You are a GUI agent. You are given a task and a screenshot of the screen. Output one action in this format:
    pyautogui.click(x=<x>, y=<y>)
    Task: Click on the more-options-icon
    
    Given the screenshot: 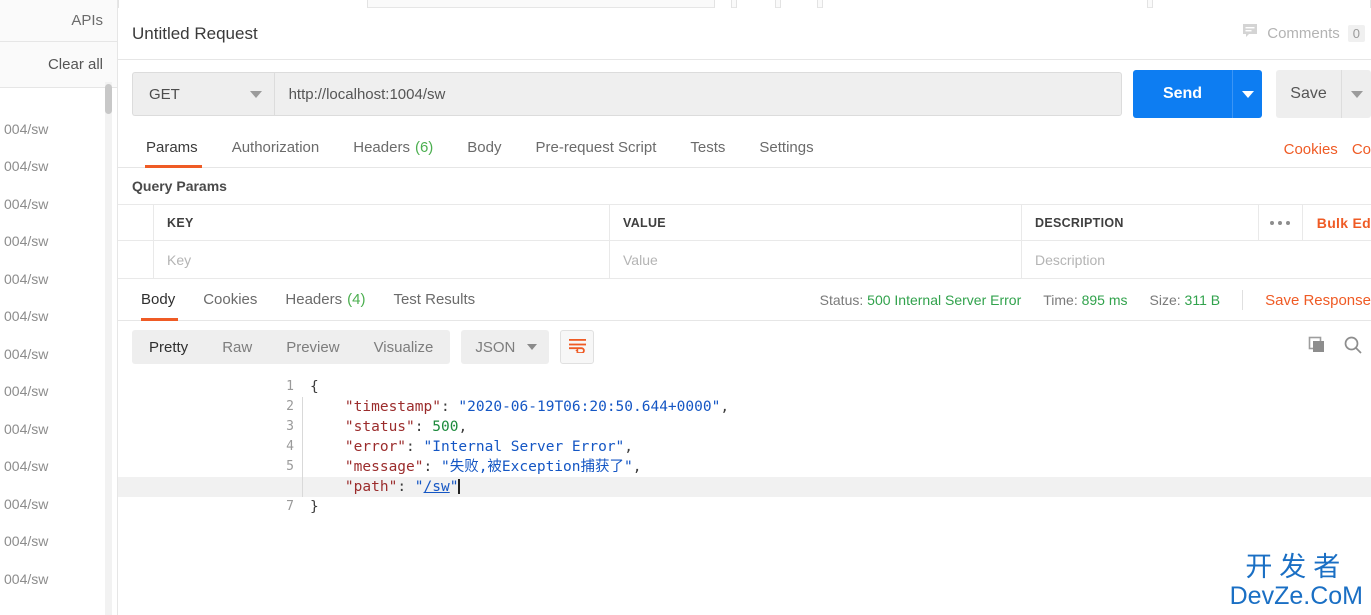 What is the action you would take?
    pyautogui.click(x=1279, y=222)
    